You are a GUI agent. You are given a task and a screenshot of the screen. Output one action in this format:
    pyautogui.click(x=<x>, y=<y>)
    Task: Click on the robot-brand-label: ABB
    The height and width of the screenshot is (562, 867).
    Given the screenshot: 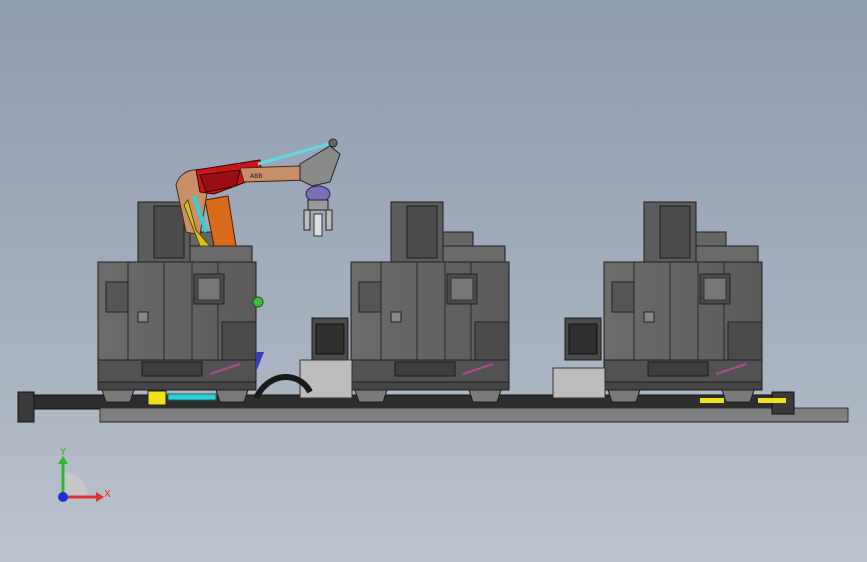 What is the action you would take?
    pyautogui.click(x=256, y=176)
    